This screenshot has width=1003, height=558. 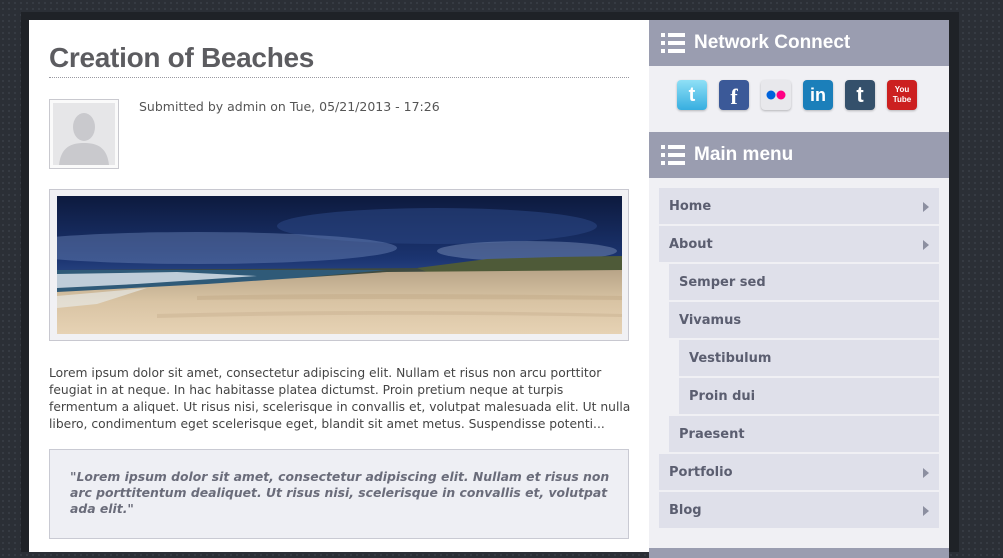 What do you see at coordinates (809, 358) in the screenshot?
I see `menu-item-vestibulum: Vestibulum` at bounding box center [809, 358].